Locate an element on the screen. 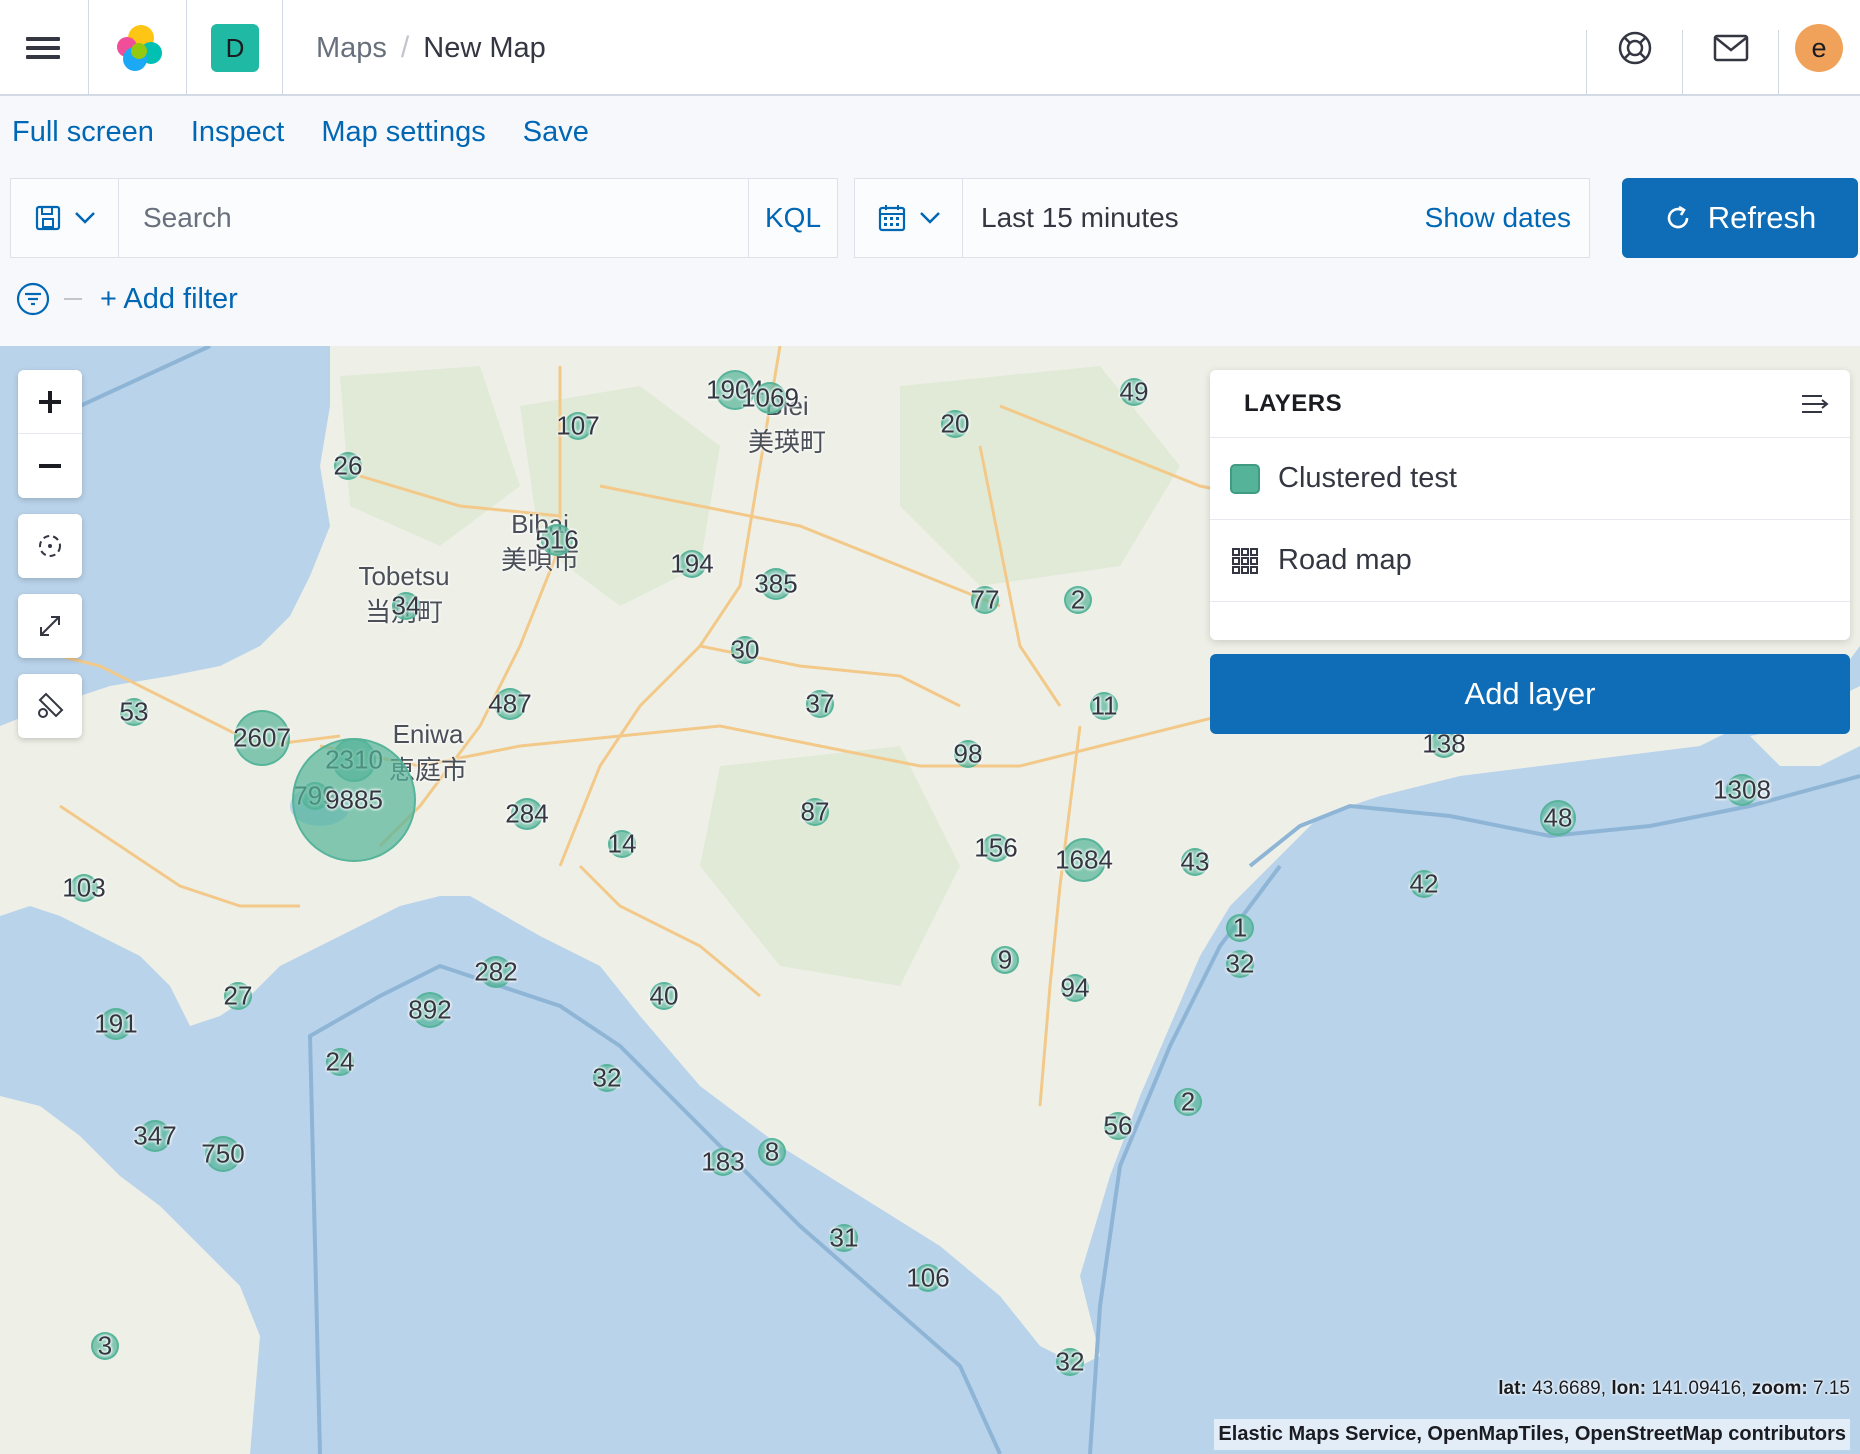  layer-item-road-map: Road map is located at coordinates (1530, 561).